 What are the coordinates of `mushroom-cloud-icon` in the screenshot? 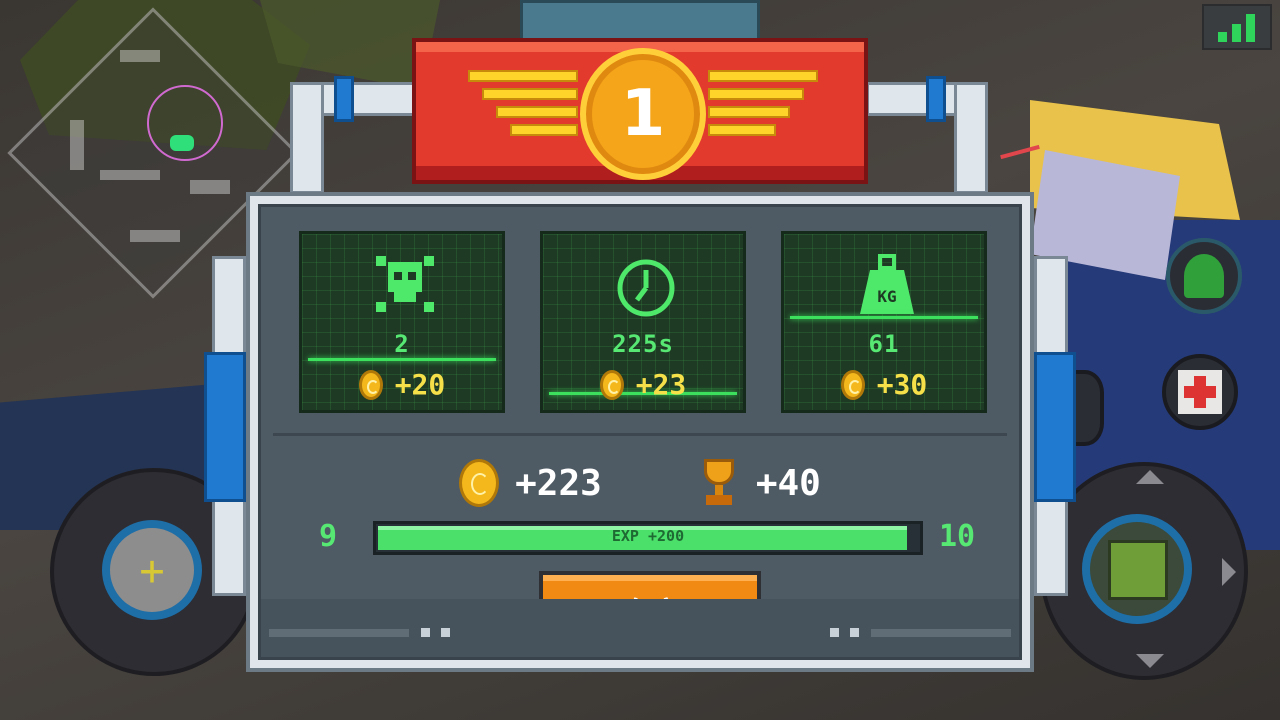 It's located at (1204, 276).